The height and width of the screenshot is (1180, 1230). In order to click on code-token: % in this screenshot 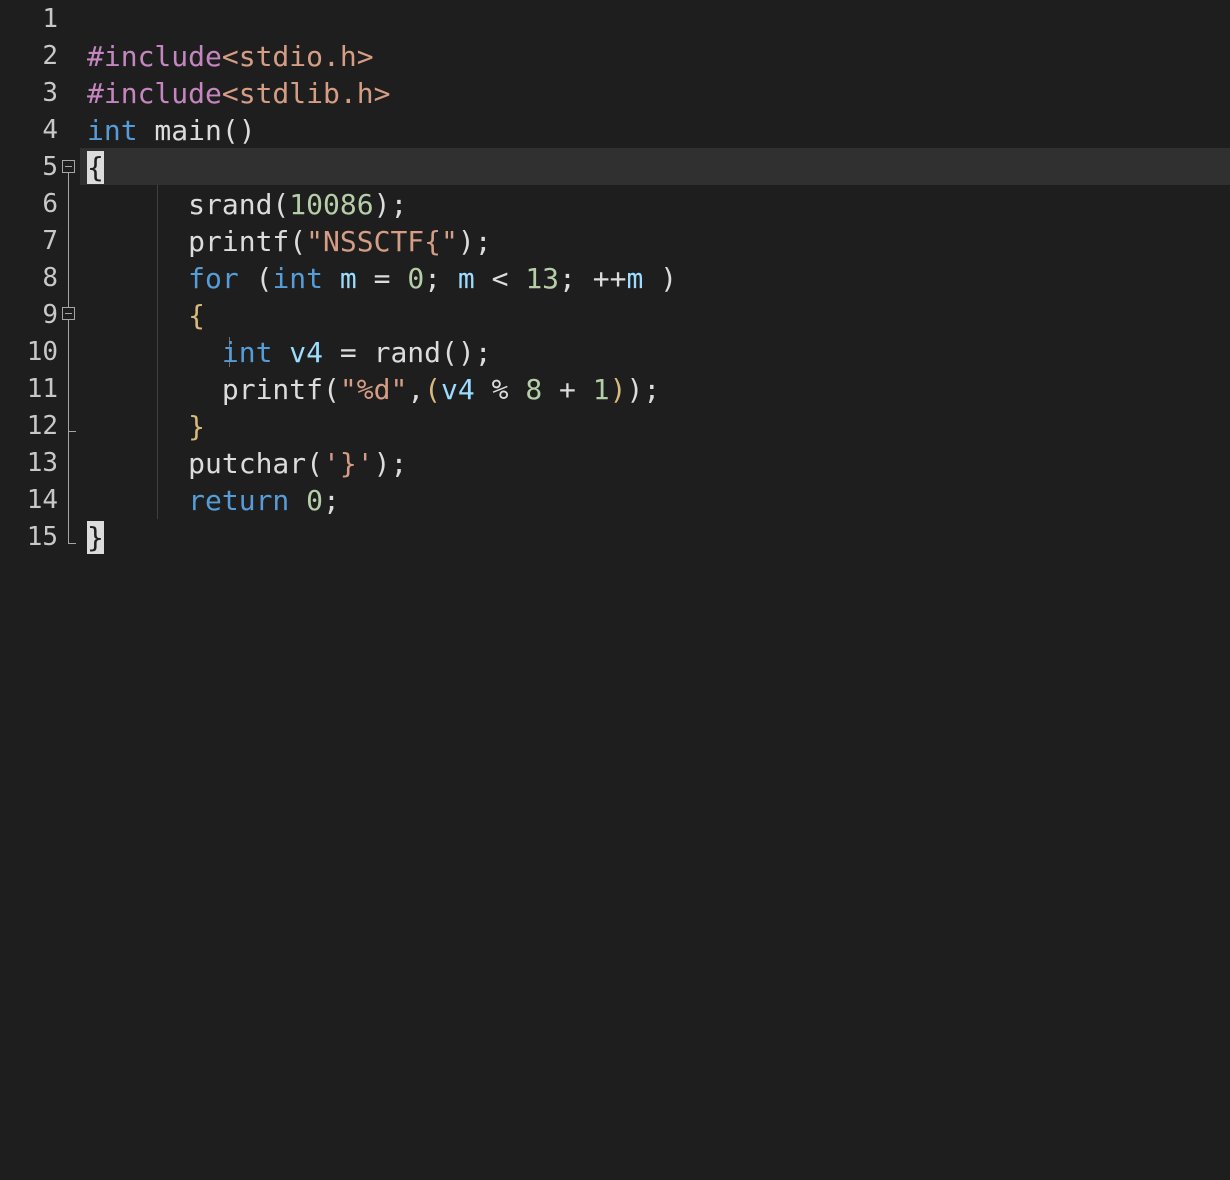, I will do `click(500, 389)`.